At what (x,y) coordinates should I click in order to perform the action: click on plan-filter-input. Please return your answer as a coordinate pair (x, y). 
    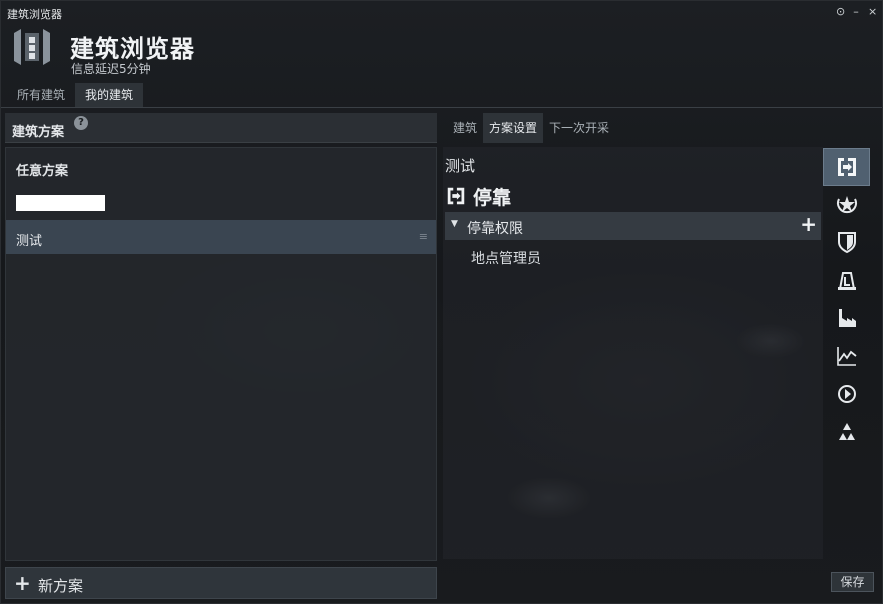
    Looking at the image, I should click on (60, 203).